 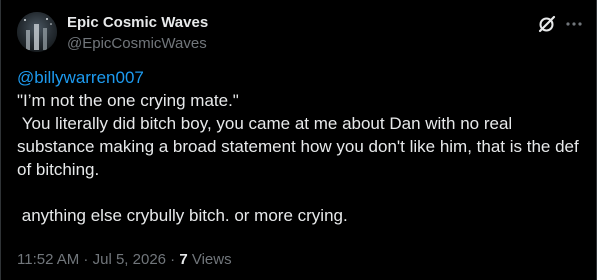 I want to click on views-label: Views, so click(x=210, y=259).